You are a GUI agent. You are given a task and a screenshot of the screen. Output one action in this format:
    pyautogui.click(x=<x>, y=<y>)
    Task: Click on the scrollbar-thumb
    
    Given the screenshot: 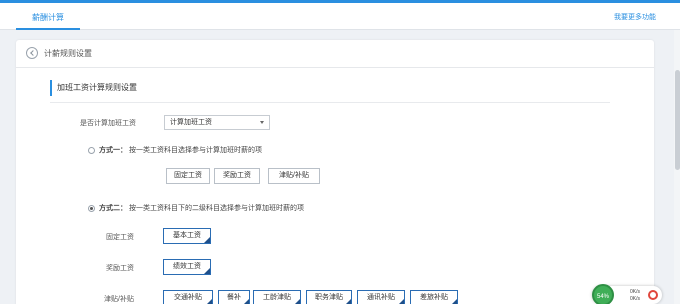 What is the action you would take?
    pyautogui.click(x=677, y=120)
    